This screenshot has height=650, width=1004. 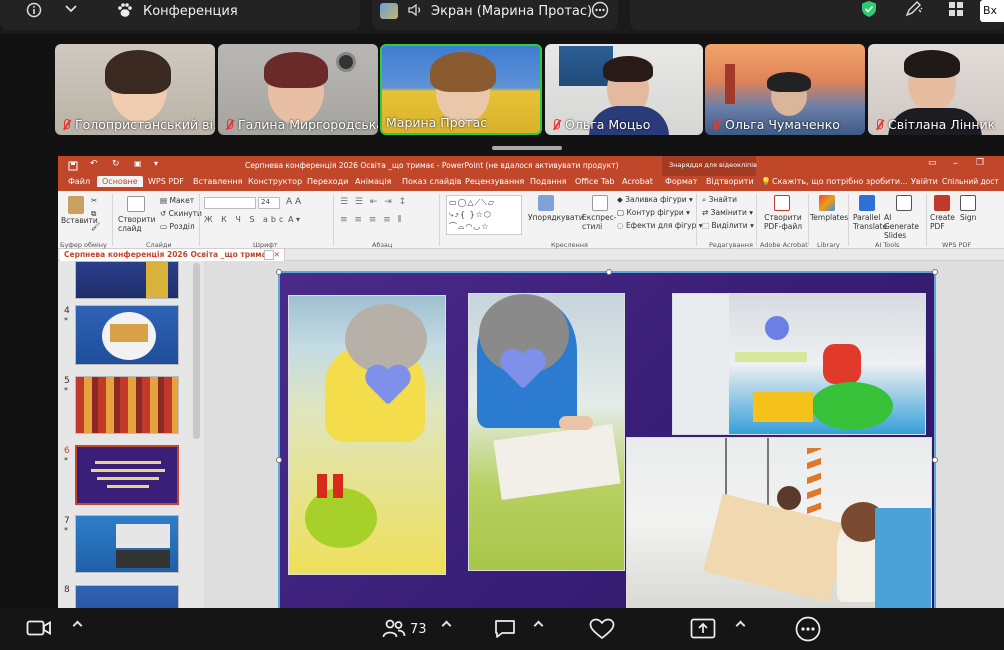 I want to click on tab-transitions: Переходи, so click(x=327, y=181).